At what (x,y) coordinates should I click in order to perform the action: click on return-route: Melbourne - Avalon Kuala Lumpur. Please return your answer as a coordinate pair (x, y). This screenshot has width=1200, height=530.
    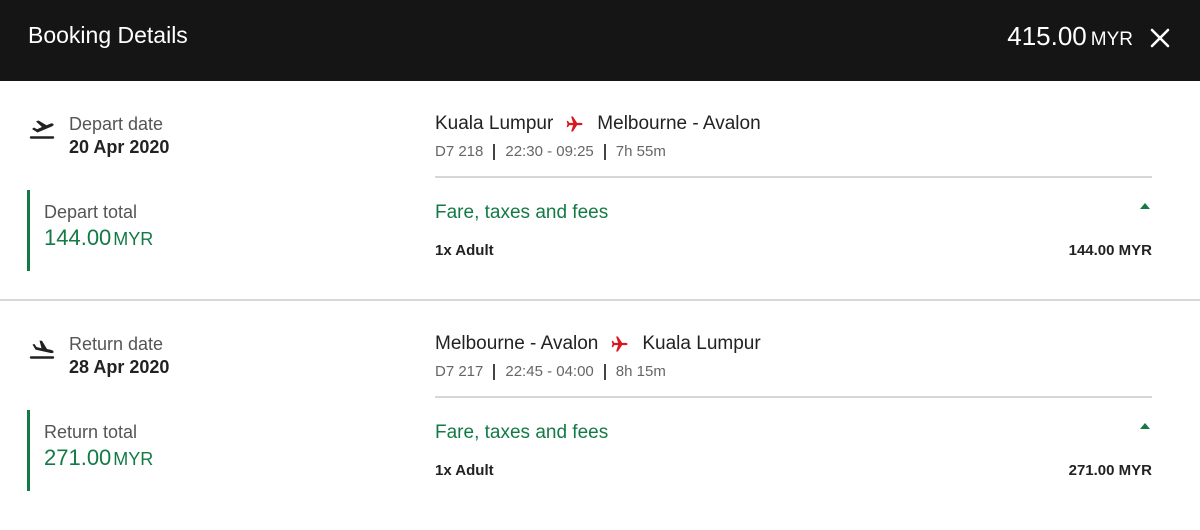
    Looking at the image, I should click on (598, 344).